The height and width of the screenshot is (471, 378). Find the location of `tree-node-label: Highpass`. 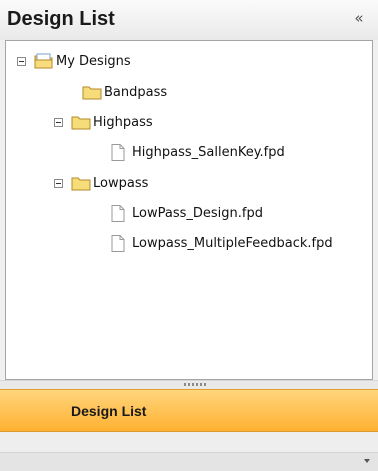

tree-node-label: Highpass is located at coordinates (123, 122).